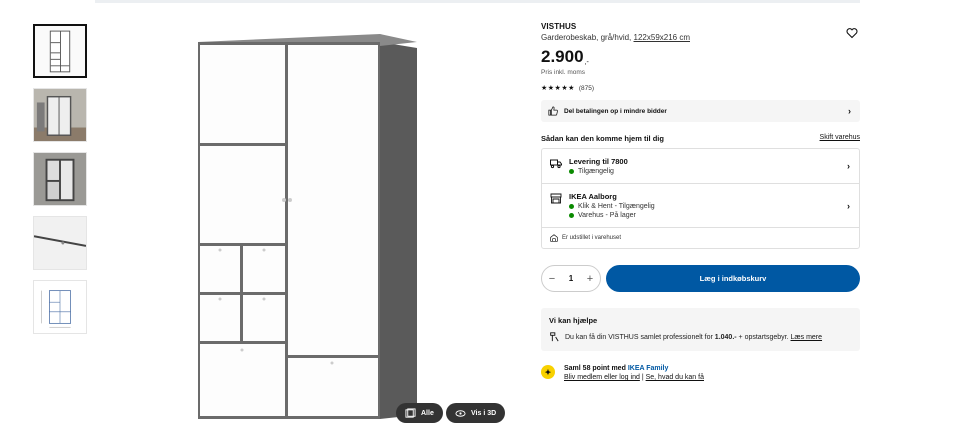 This screenshot has width=960, height=444. What do you see at coordinates (700, 238) in the screenshot?
I see `exhibited-note: Er udstillet i varehuset` at bounding box center [700, 238].